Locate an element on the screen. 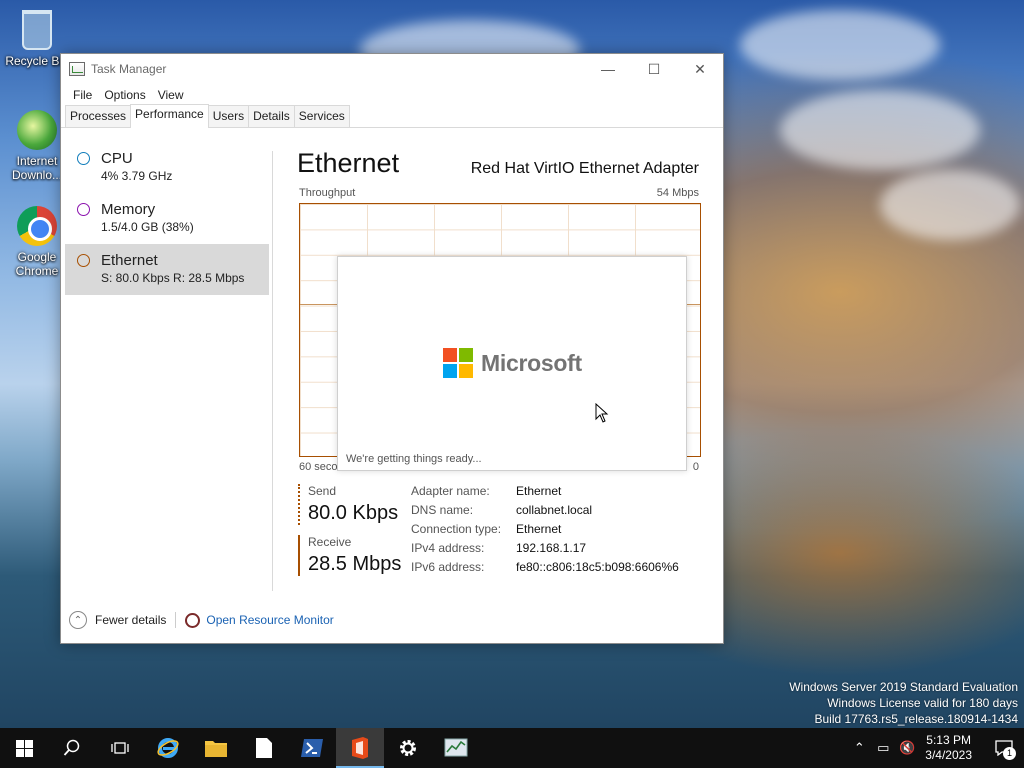 This screenshot has height=768, width=1024. menu-bar: File Options View is located at coordinates (392, 95).